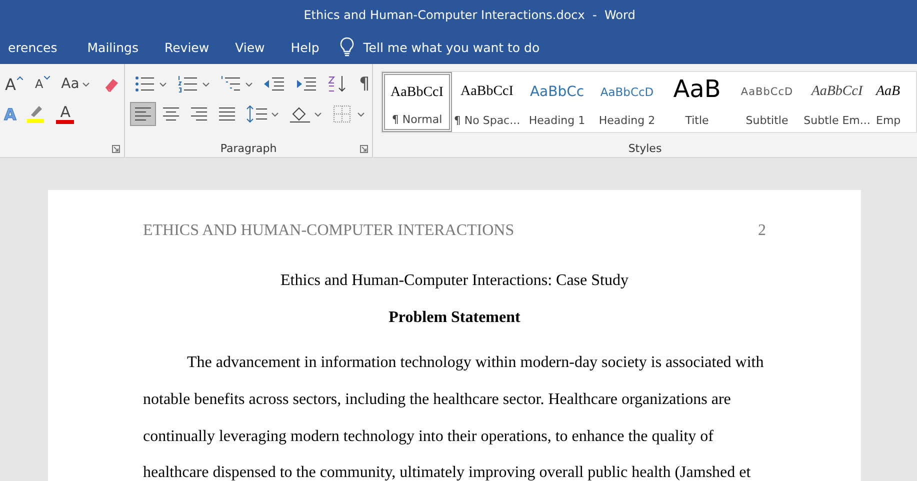  What do you see at coordinates (75, 84) in the screenshot?
I see `change-case-button: Aa` at bounding box center [75, 84].